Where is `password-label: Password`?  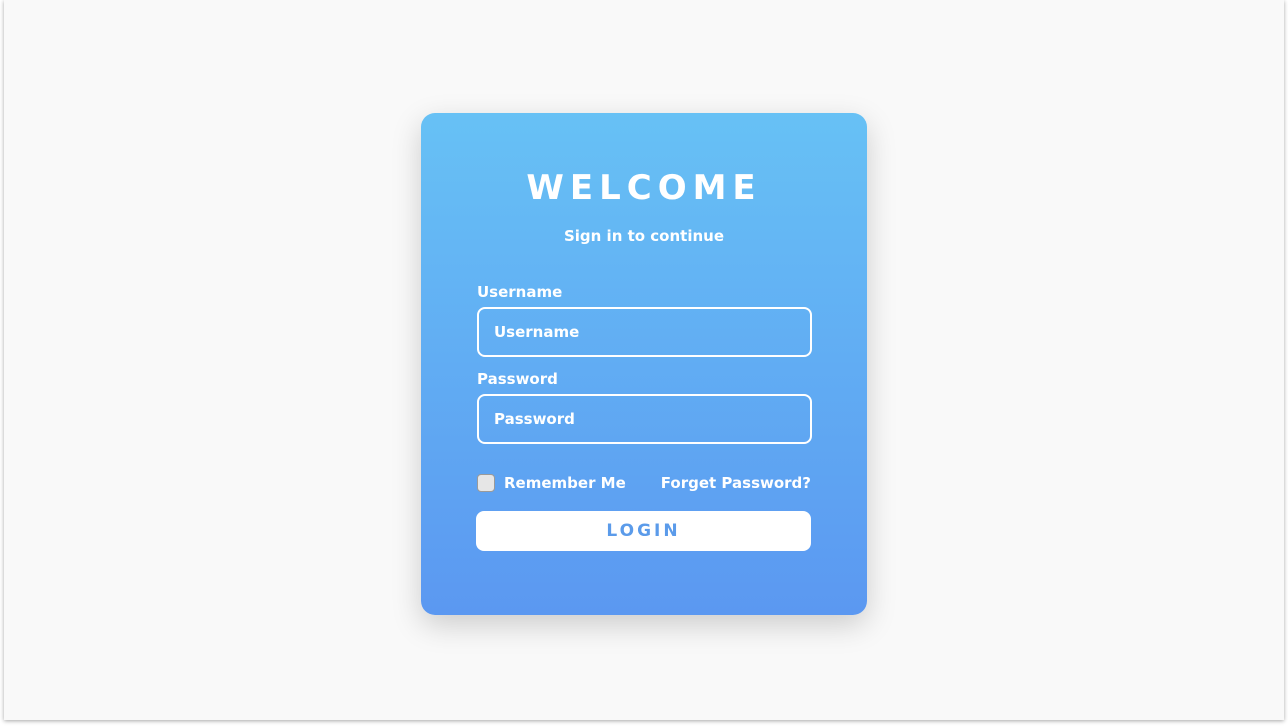
password-label: Password is located at coordinates (517, 379).